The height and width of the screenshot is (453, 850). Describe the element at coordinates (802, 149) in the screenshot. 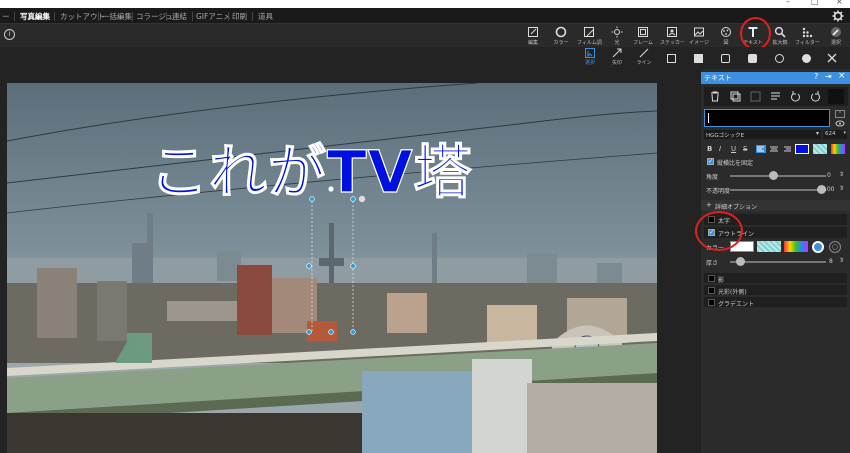

I see `text-color-swatch` at that location.